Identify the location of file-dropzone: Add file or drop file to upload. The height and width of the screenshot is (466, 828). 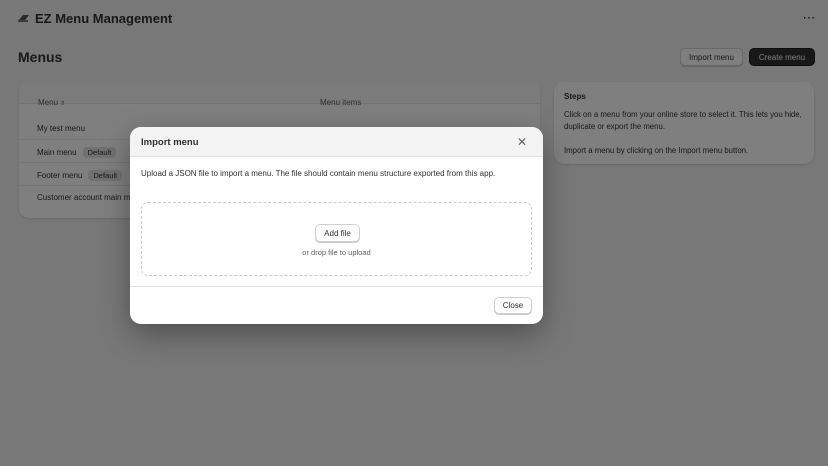
(336, 239).